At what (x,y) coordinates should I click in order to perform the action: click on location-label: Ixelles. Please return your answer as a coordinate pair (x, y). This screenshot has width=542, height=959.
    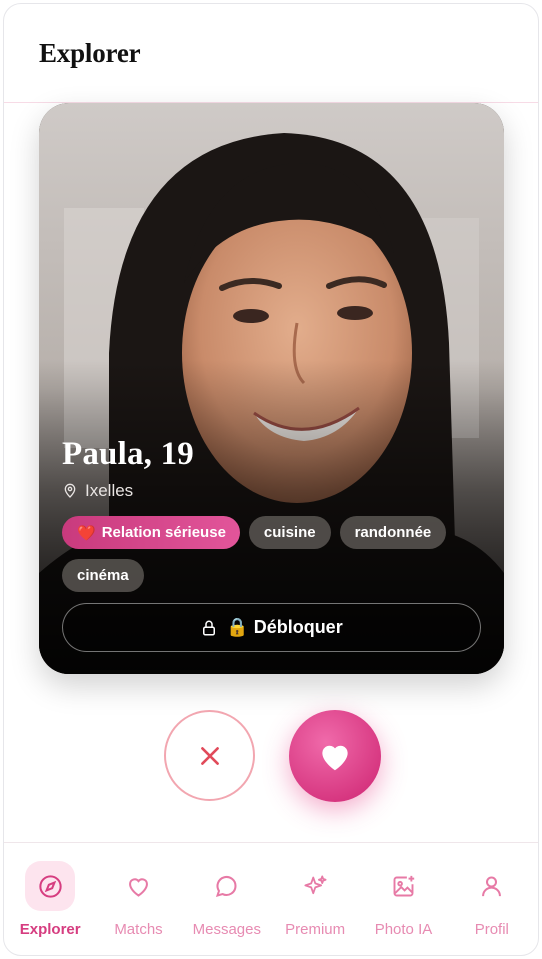
    Looking at the image, I should click on (109, 490).